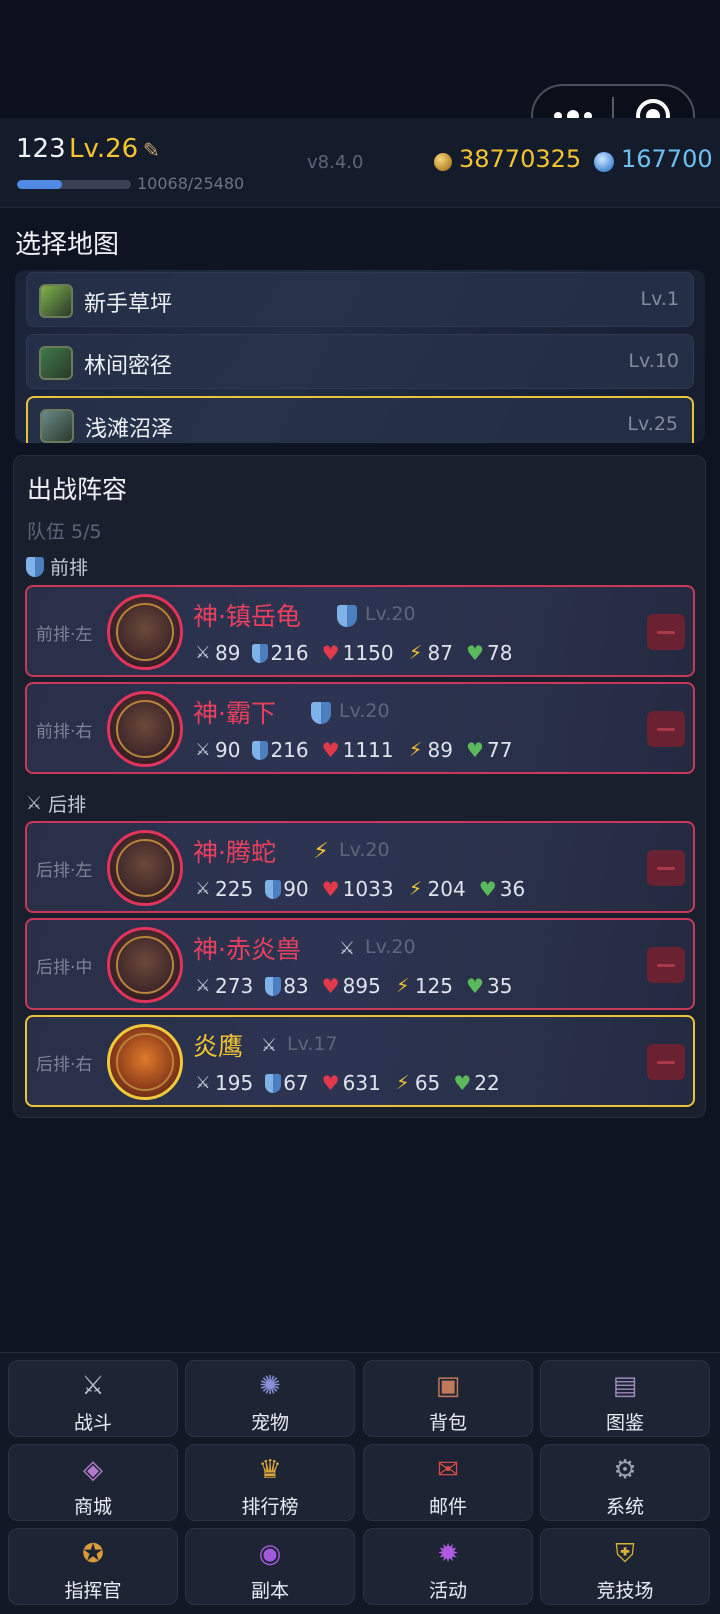 The width and height of the screenshot is (720, 1614). What do you see at coordinates (296, 986) in the screenshot?
I see `stat-defense: 83` at bounding box center [296, 986].